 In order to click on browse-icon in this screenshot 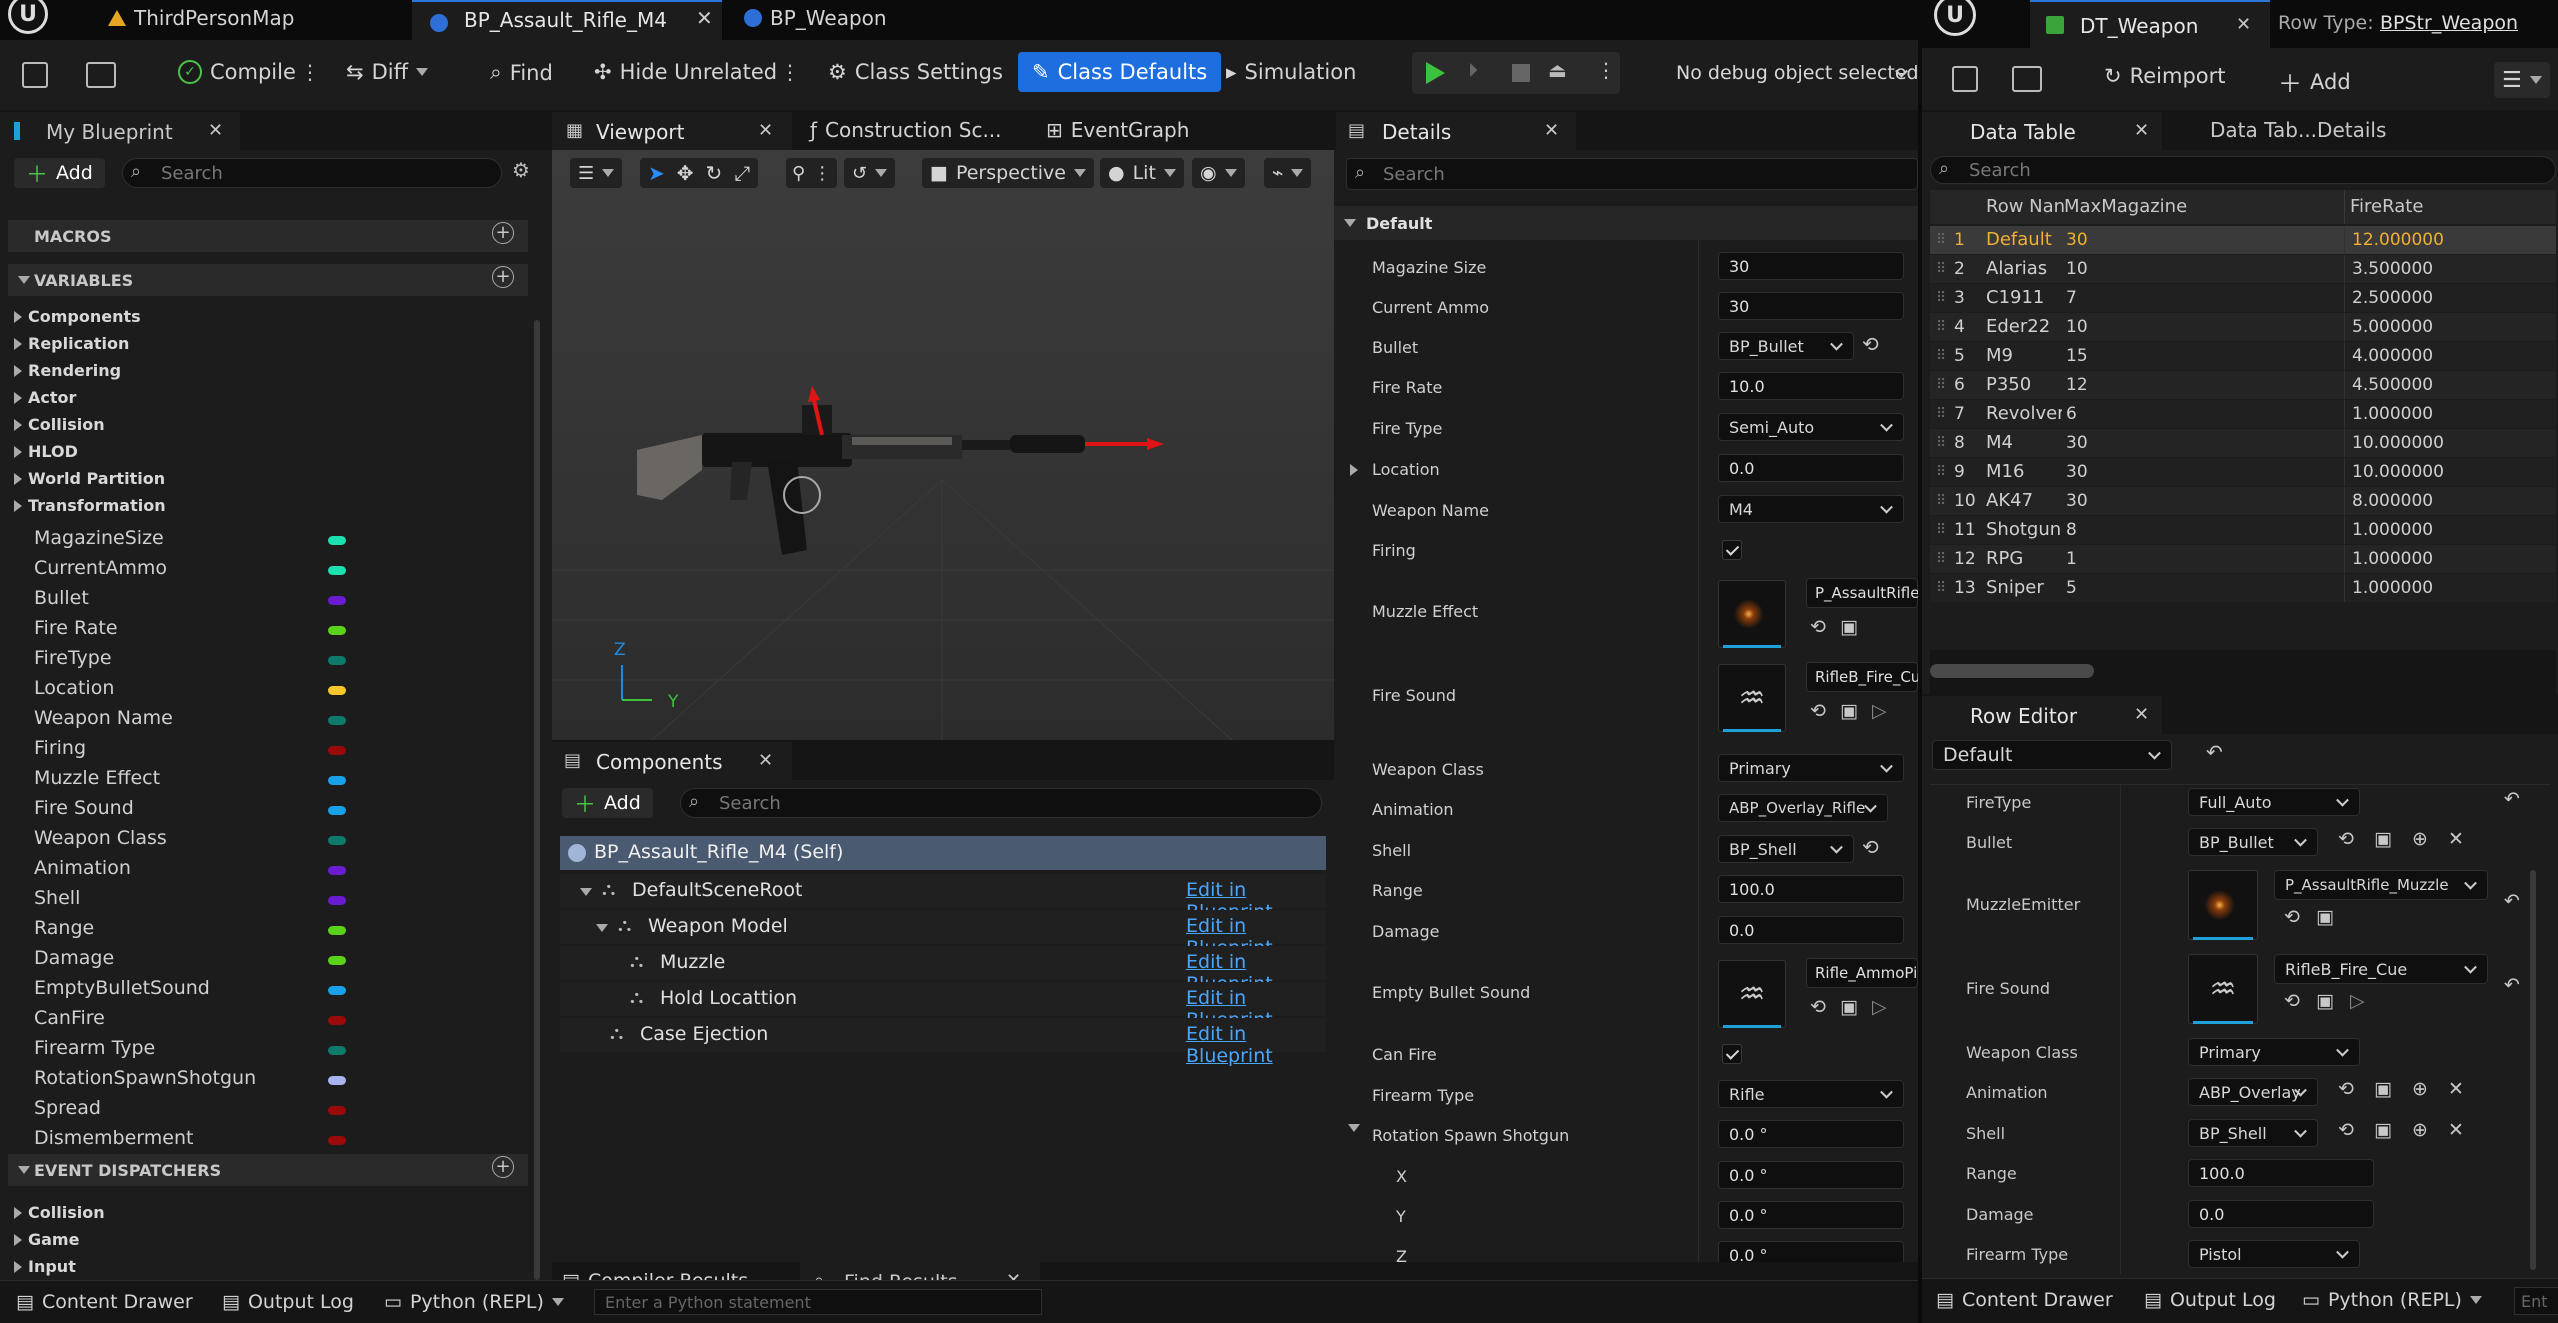, I will do `click(2027, 79)`.